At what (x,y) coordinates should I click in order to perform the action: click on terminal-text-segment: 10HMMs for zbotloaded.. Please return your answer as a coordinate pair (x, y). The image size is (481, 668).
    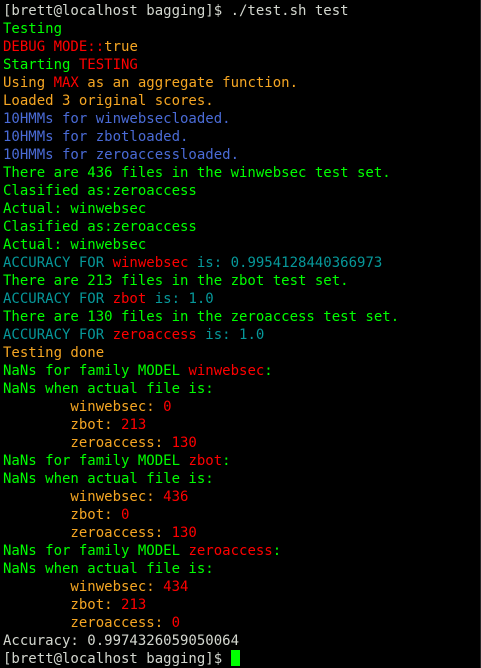
    Looking at the image, I should click on (96, 137).